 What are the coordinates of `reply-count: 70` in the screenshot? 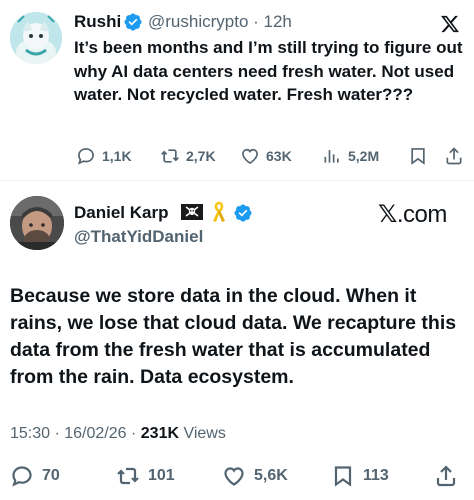 It's located at (51, 475).